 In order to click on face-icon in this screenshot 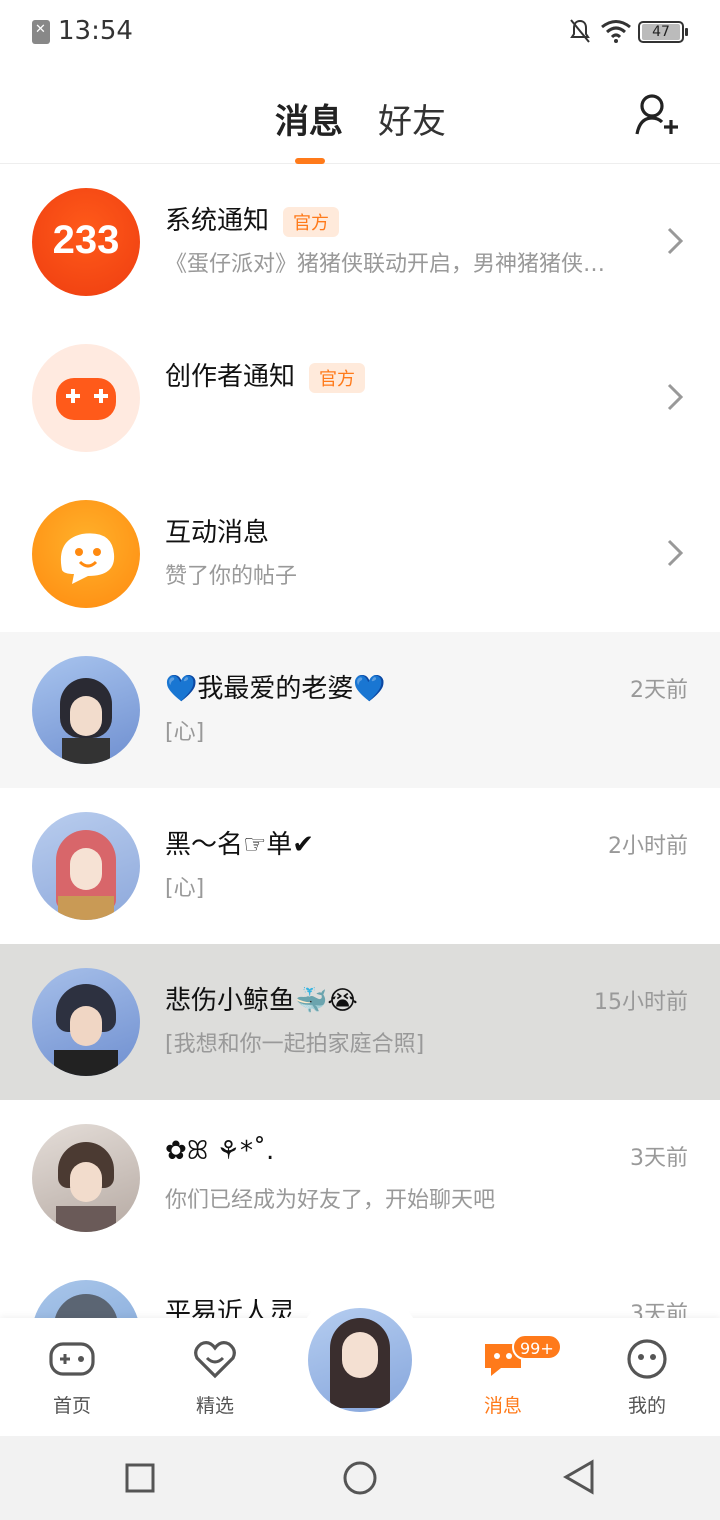, I will do `click(647, 1359)`.